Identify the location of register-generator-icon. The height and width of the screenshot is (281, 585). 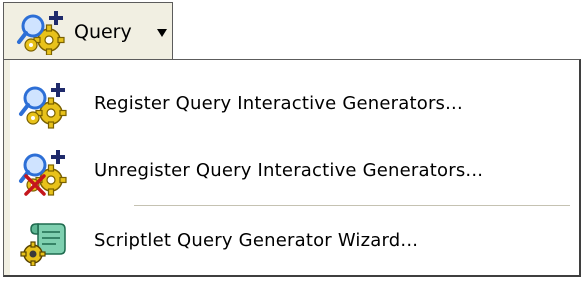
(43, 106).